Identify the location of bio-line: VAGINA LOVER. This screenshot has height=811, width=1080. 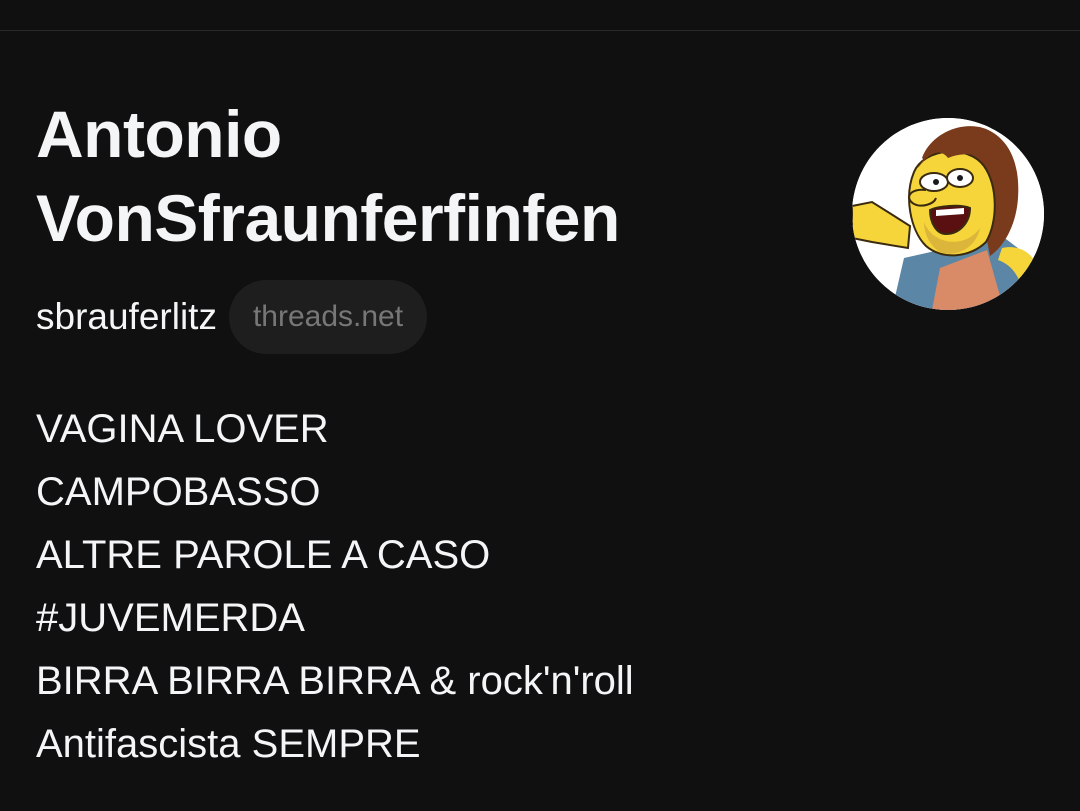
(182, 429).